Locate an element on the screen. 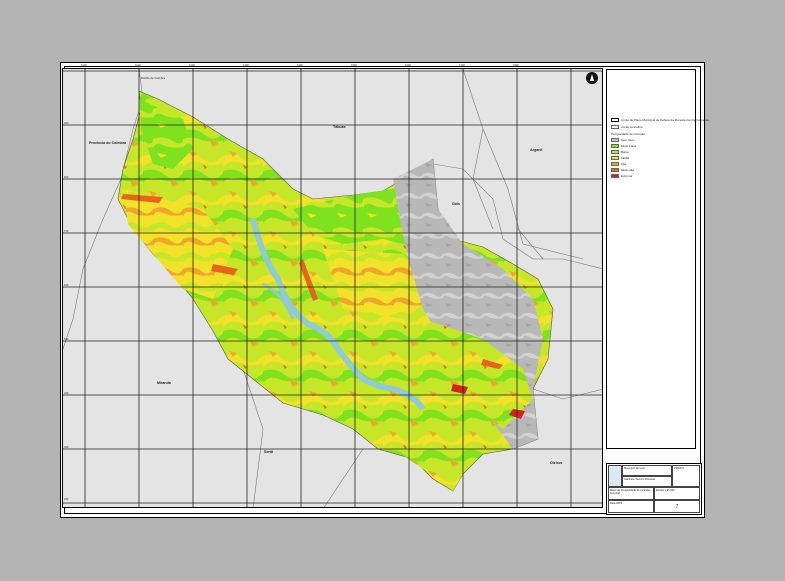 The height and width of the screenshot is (581, 785). grid-tick-top: 1300 is located at coordinates (246, 65).